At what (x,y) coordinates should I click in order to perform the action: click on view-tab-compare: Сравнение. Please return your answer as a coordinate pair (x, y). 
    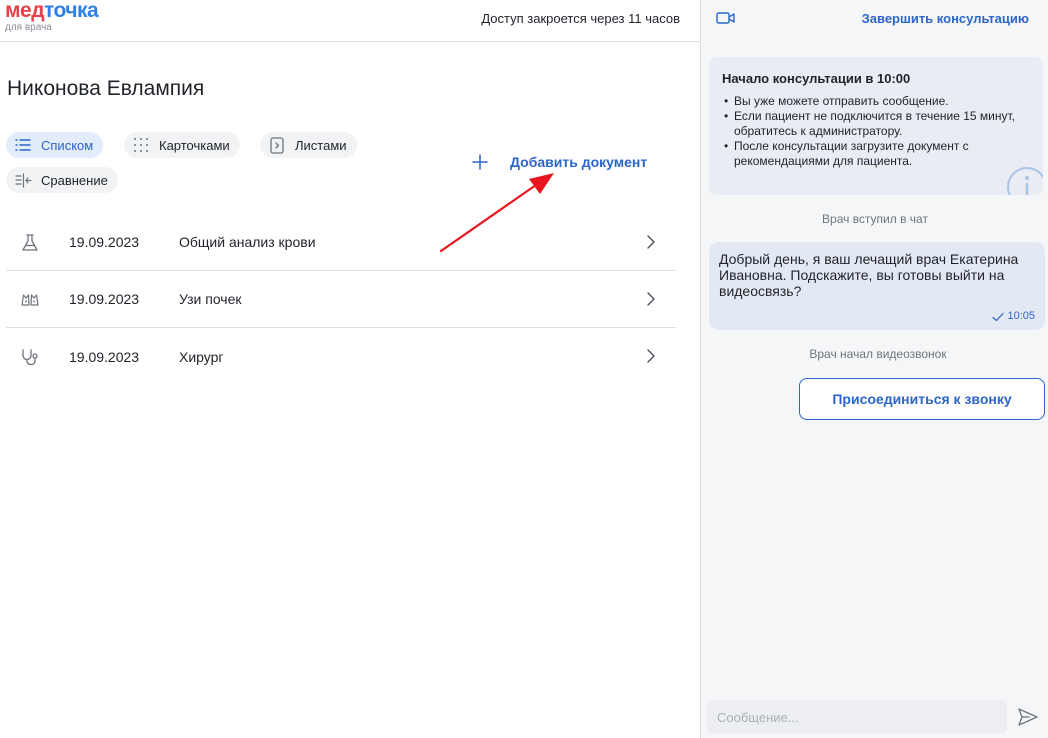
    Looking at the image, I should click on (62, 180).